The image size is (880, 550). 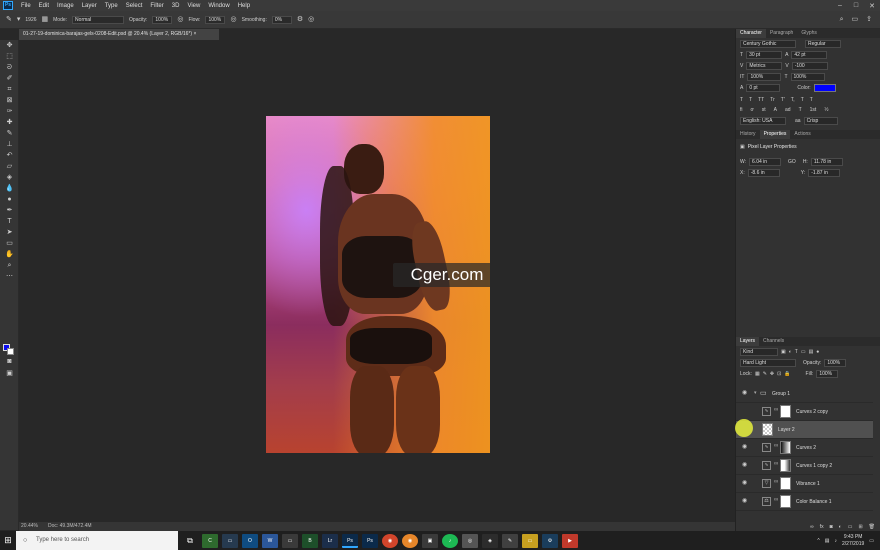 I want to click on filter-type-icon: T, so click(x=796, y=352).